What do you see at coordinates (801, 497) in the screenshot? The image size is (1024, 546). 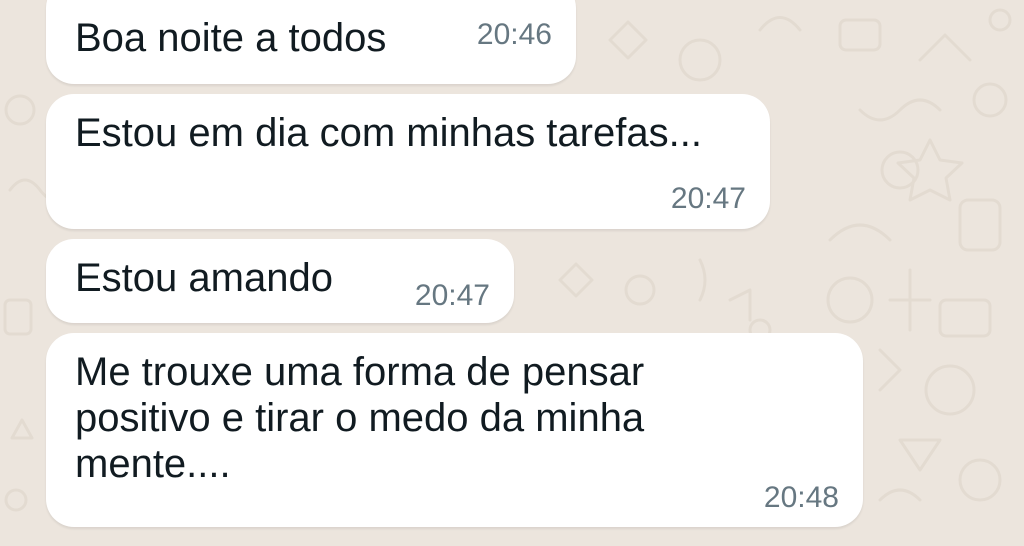 I see `message-timestamp: 20:48` at bounding box center [801, 497].